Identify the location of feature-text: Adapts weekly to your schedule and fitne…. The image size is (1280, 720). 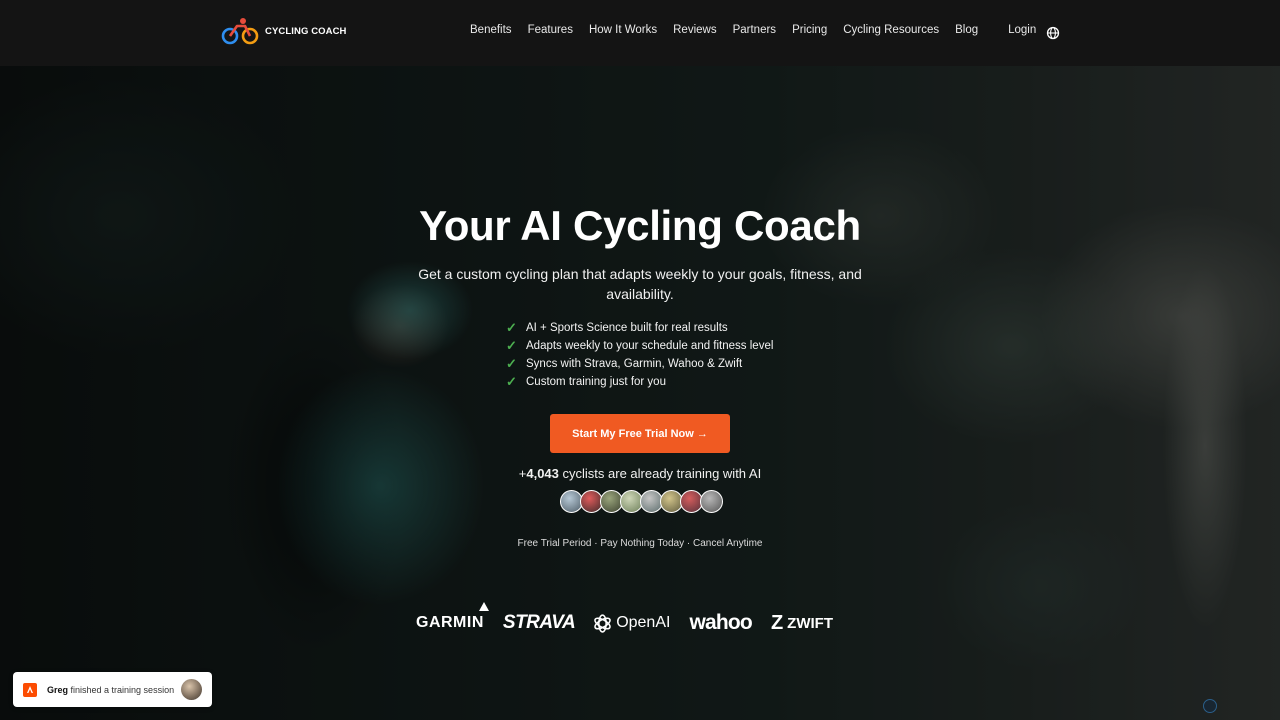
(650, 346).